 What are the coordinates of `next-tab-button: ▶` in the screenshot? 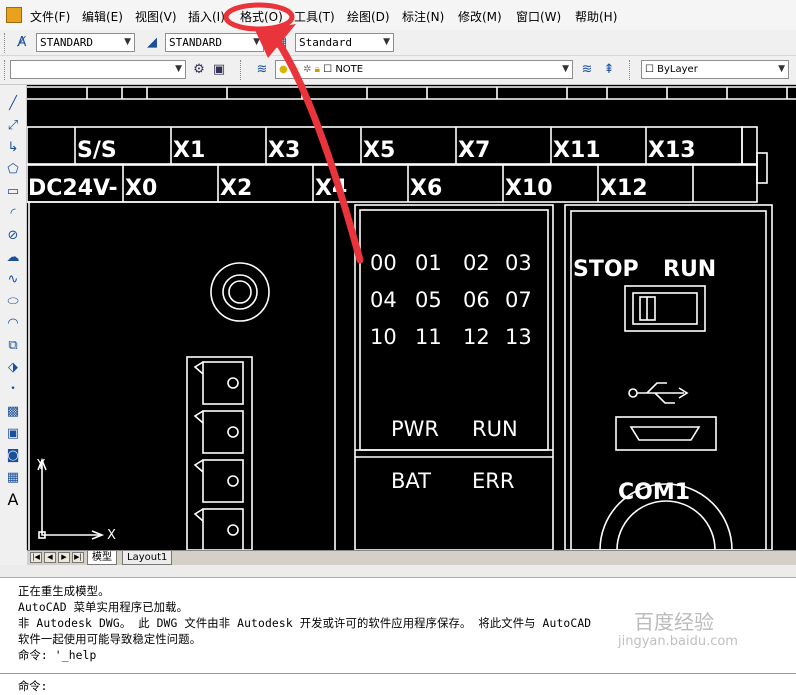 It's located at (64, 557).